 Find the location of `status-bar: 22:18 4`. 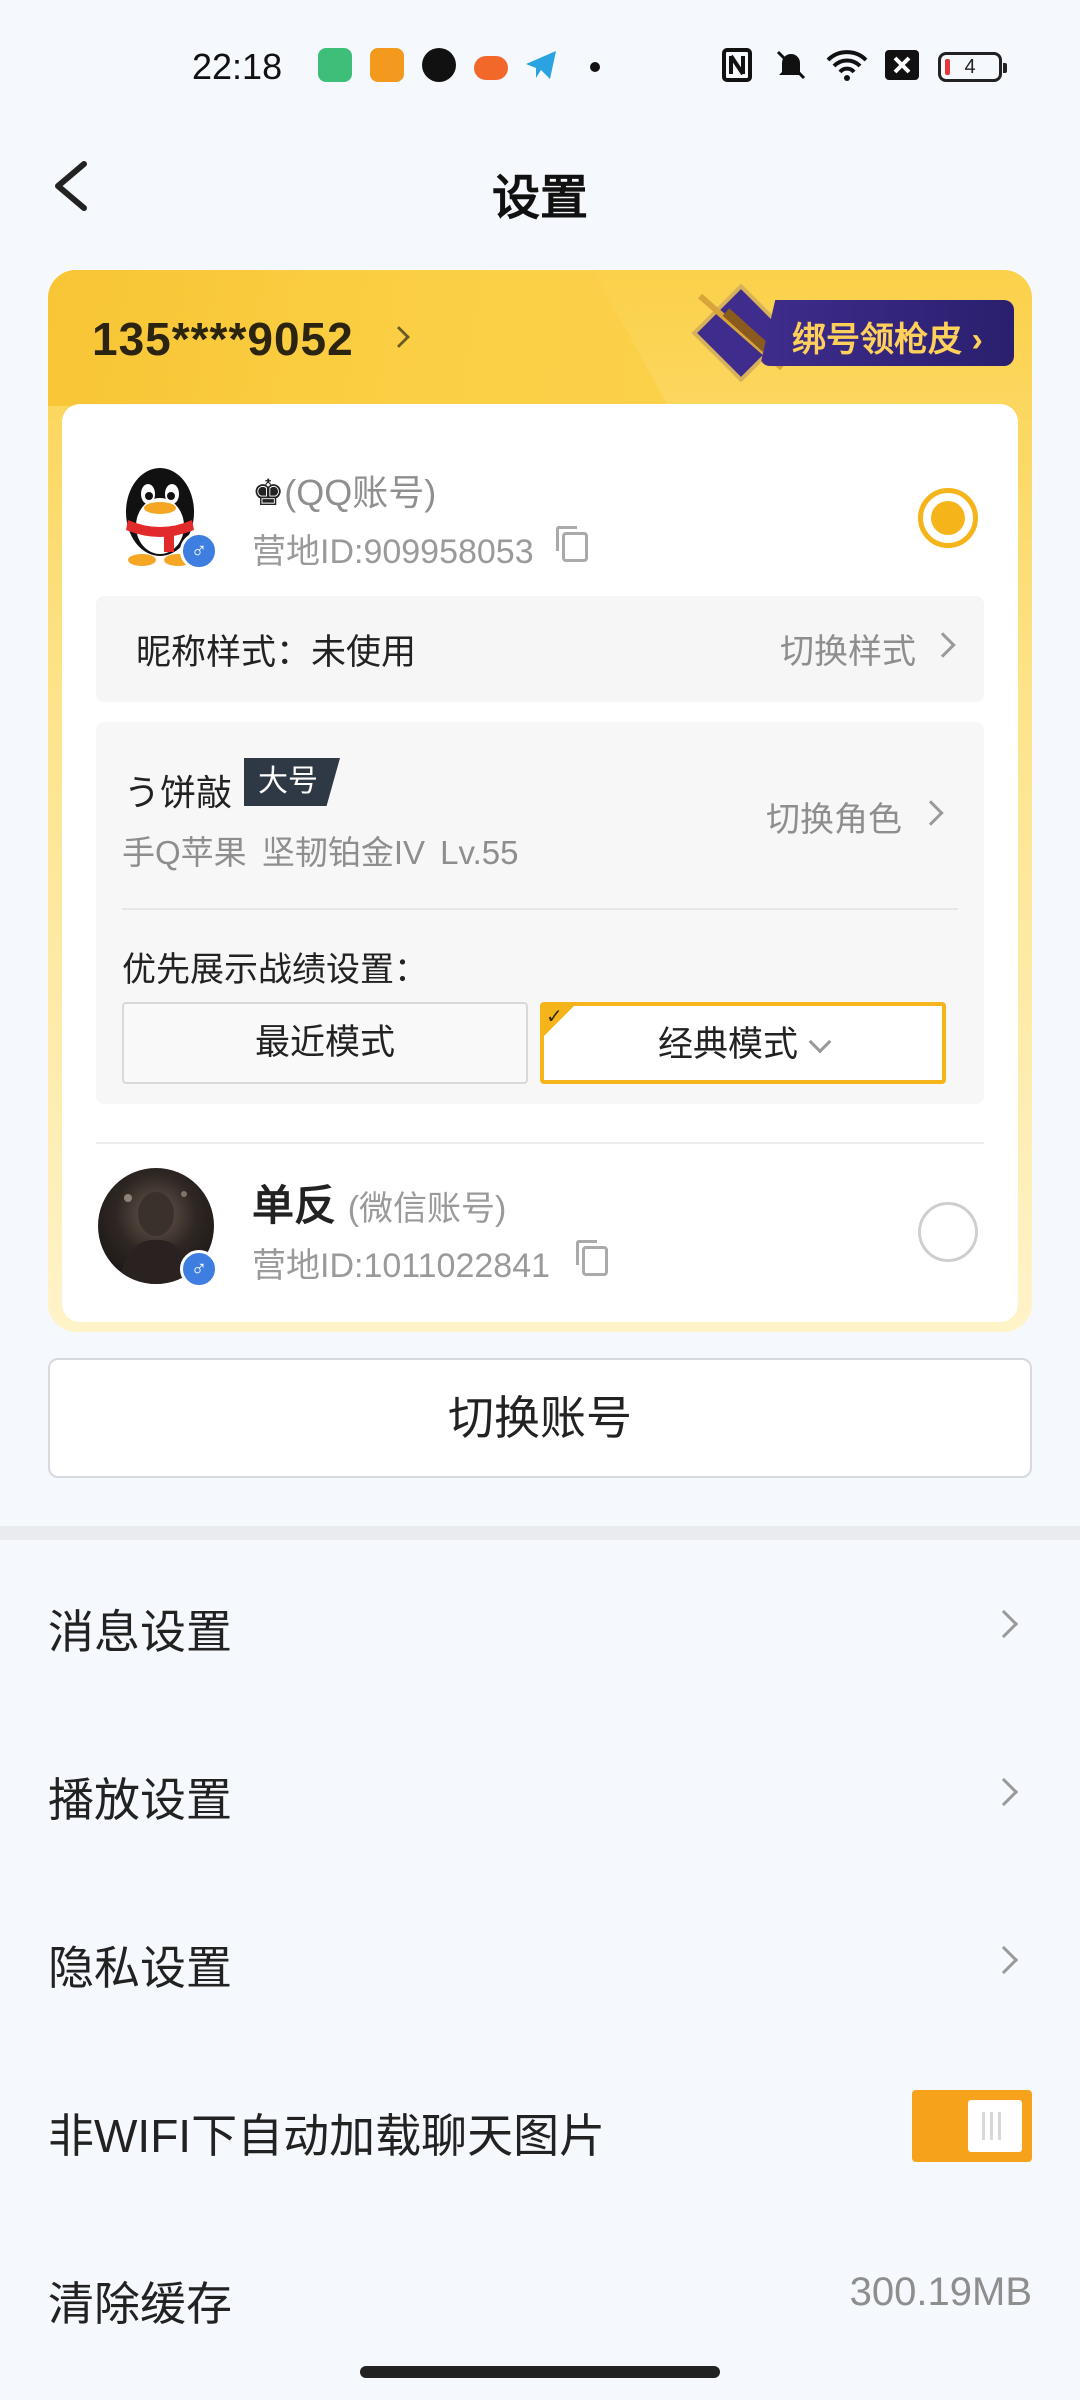

status-bar: 22:18 4 is located at coordinates (540, 65).